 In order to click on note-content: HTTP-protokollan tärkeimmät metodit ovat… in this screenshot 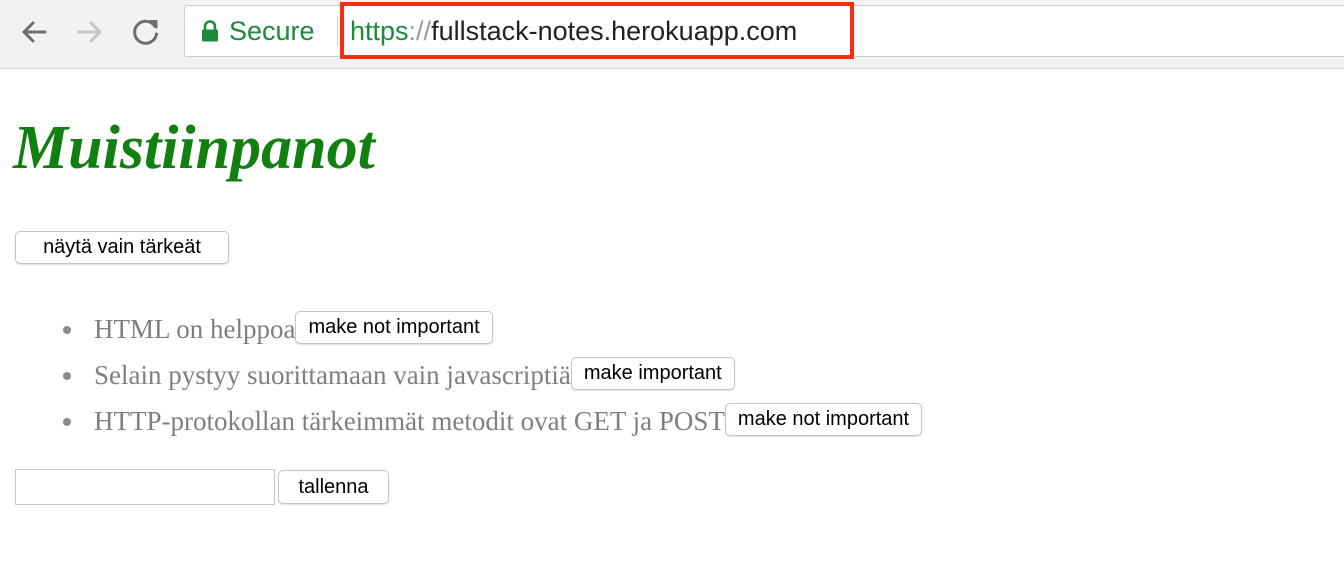, I will do `click(409, 420)`.